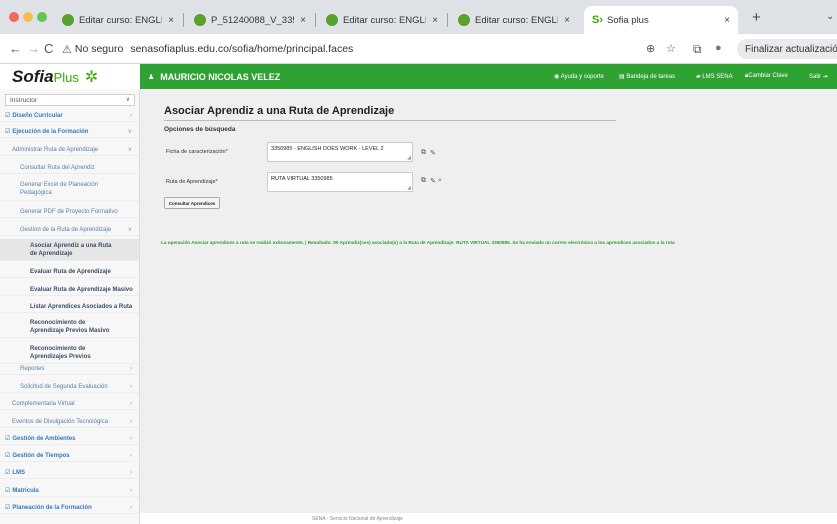 Image resolution: width=837 pixels, height=524 pixels. Describe the element at coordinates (464, 20) in the screenshot. I see `moodle-favicon-icon` at that location.